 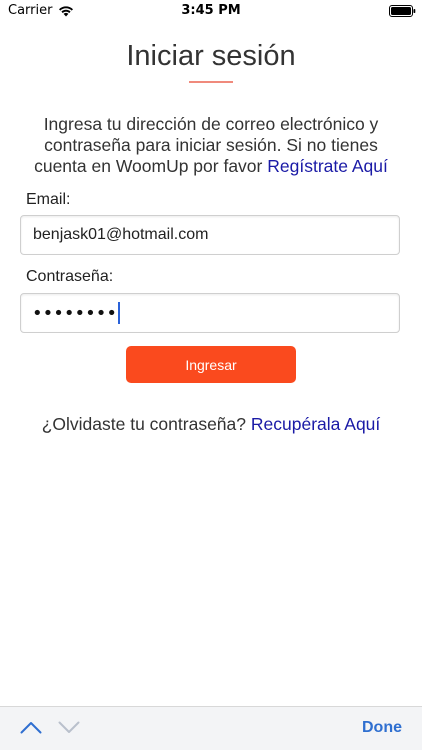 What do you see at coordinates (211, 82) in the screenshot?
I see `title-underline` at bounding box center [211, 82].